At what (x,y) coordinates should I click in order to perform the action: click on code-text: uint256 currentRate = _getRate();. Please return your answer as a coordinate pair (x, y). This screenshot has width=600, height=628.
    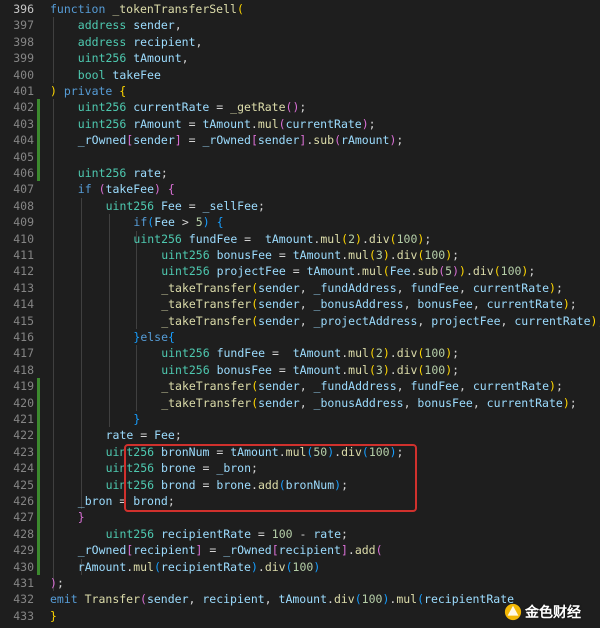
    Looking at the image, I should click on (339, 107).